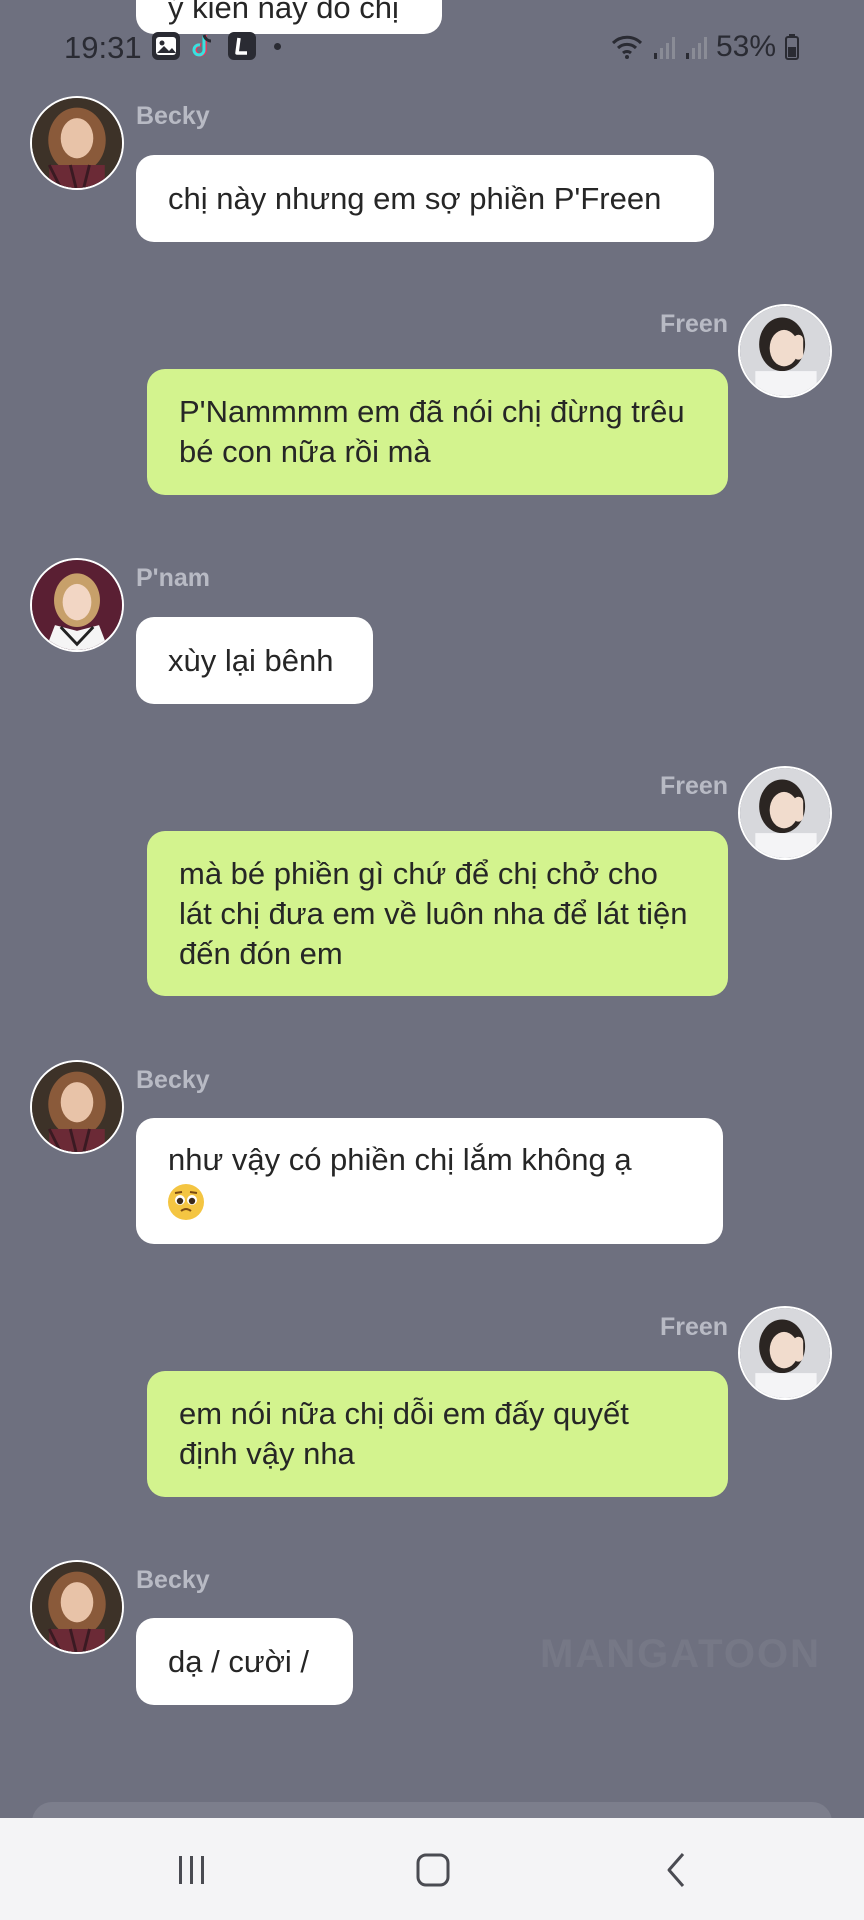 This screenshot has width=864, height=1920. I want to click on home-icon, so click(433, 1870).